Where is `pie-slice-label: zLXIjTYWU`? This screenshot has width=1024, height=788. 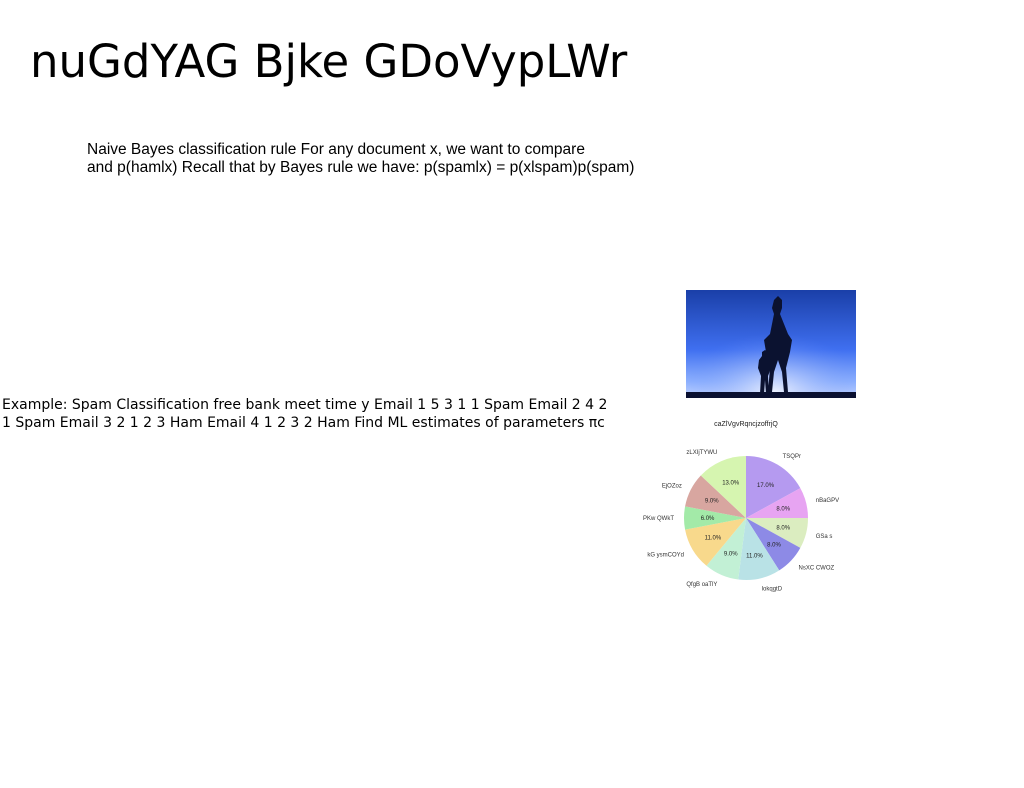 pie-slice-label: zLXIjTYWU is located at coordinates (701, 453).